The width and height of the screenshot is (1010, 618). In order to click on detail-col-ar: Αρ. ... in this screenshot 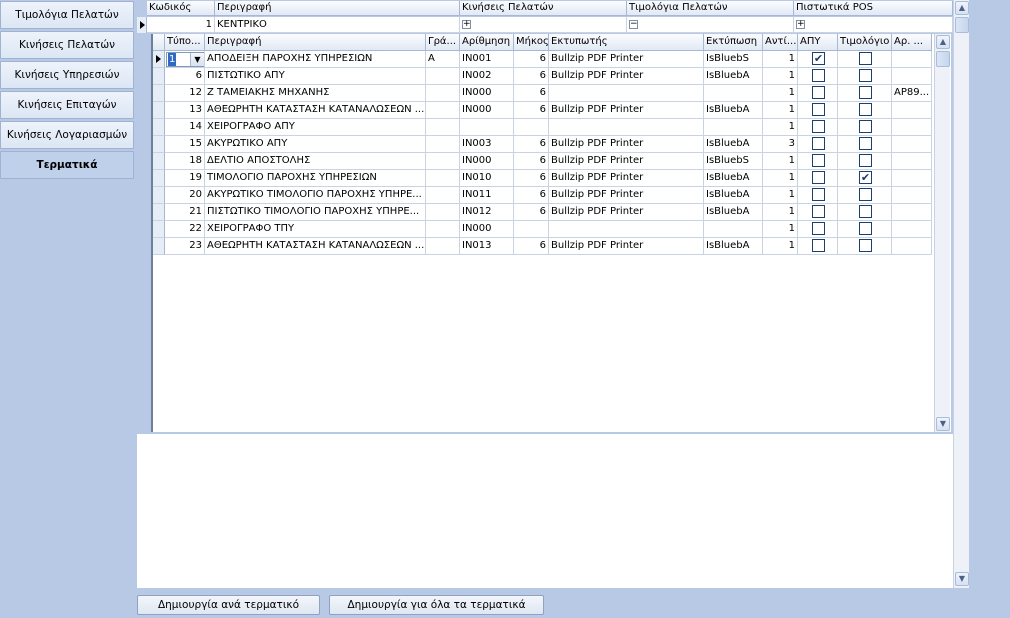, I will do `click(912, 42)`.